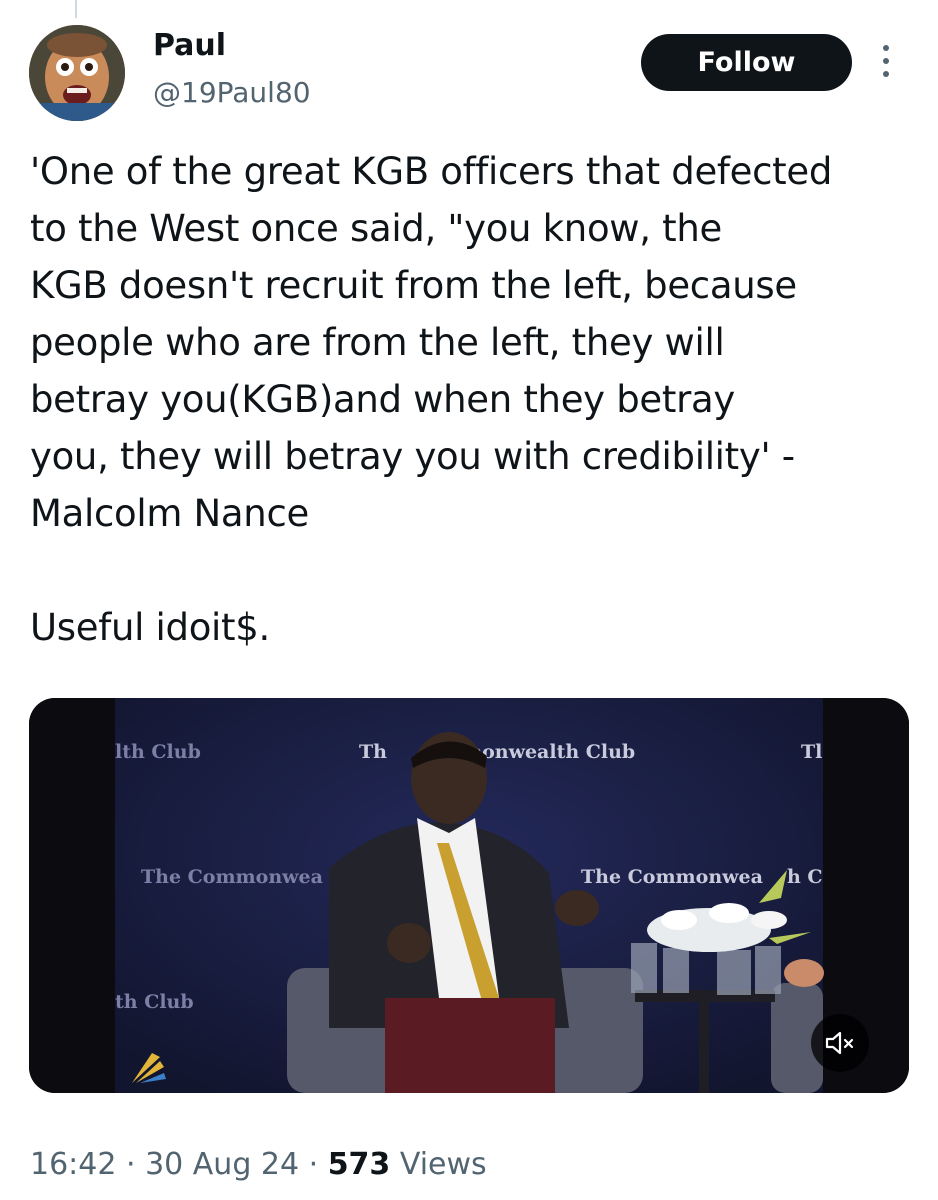 This screenshot has height=1200, width=938. Describe the element at coordinates (886, 63) in the screenshot. I see `more-options-icon` at that location.